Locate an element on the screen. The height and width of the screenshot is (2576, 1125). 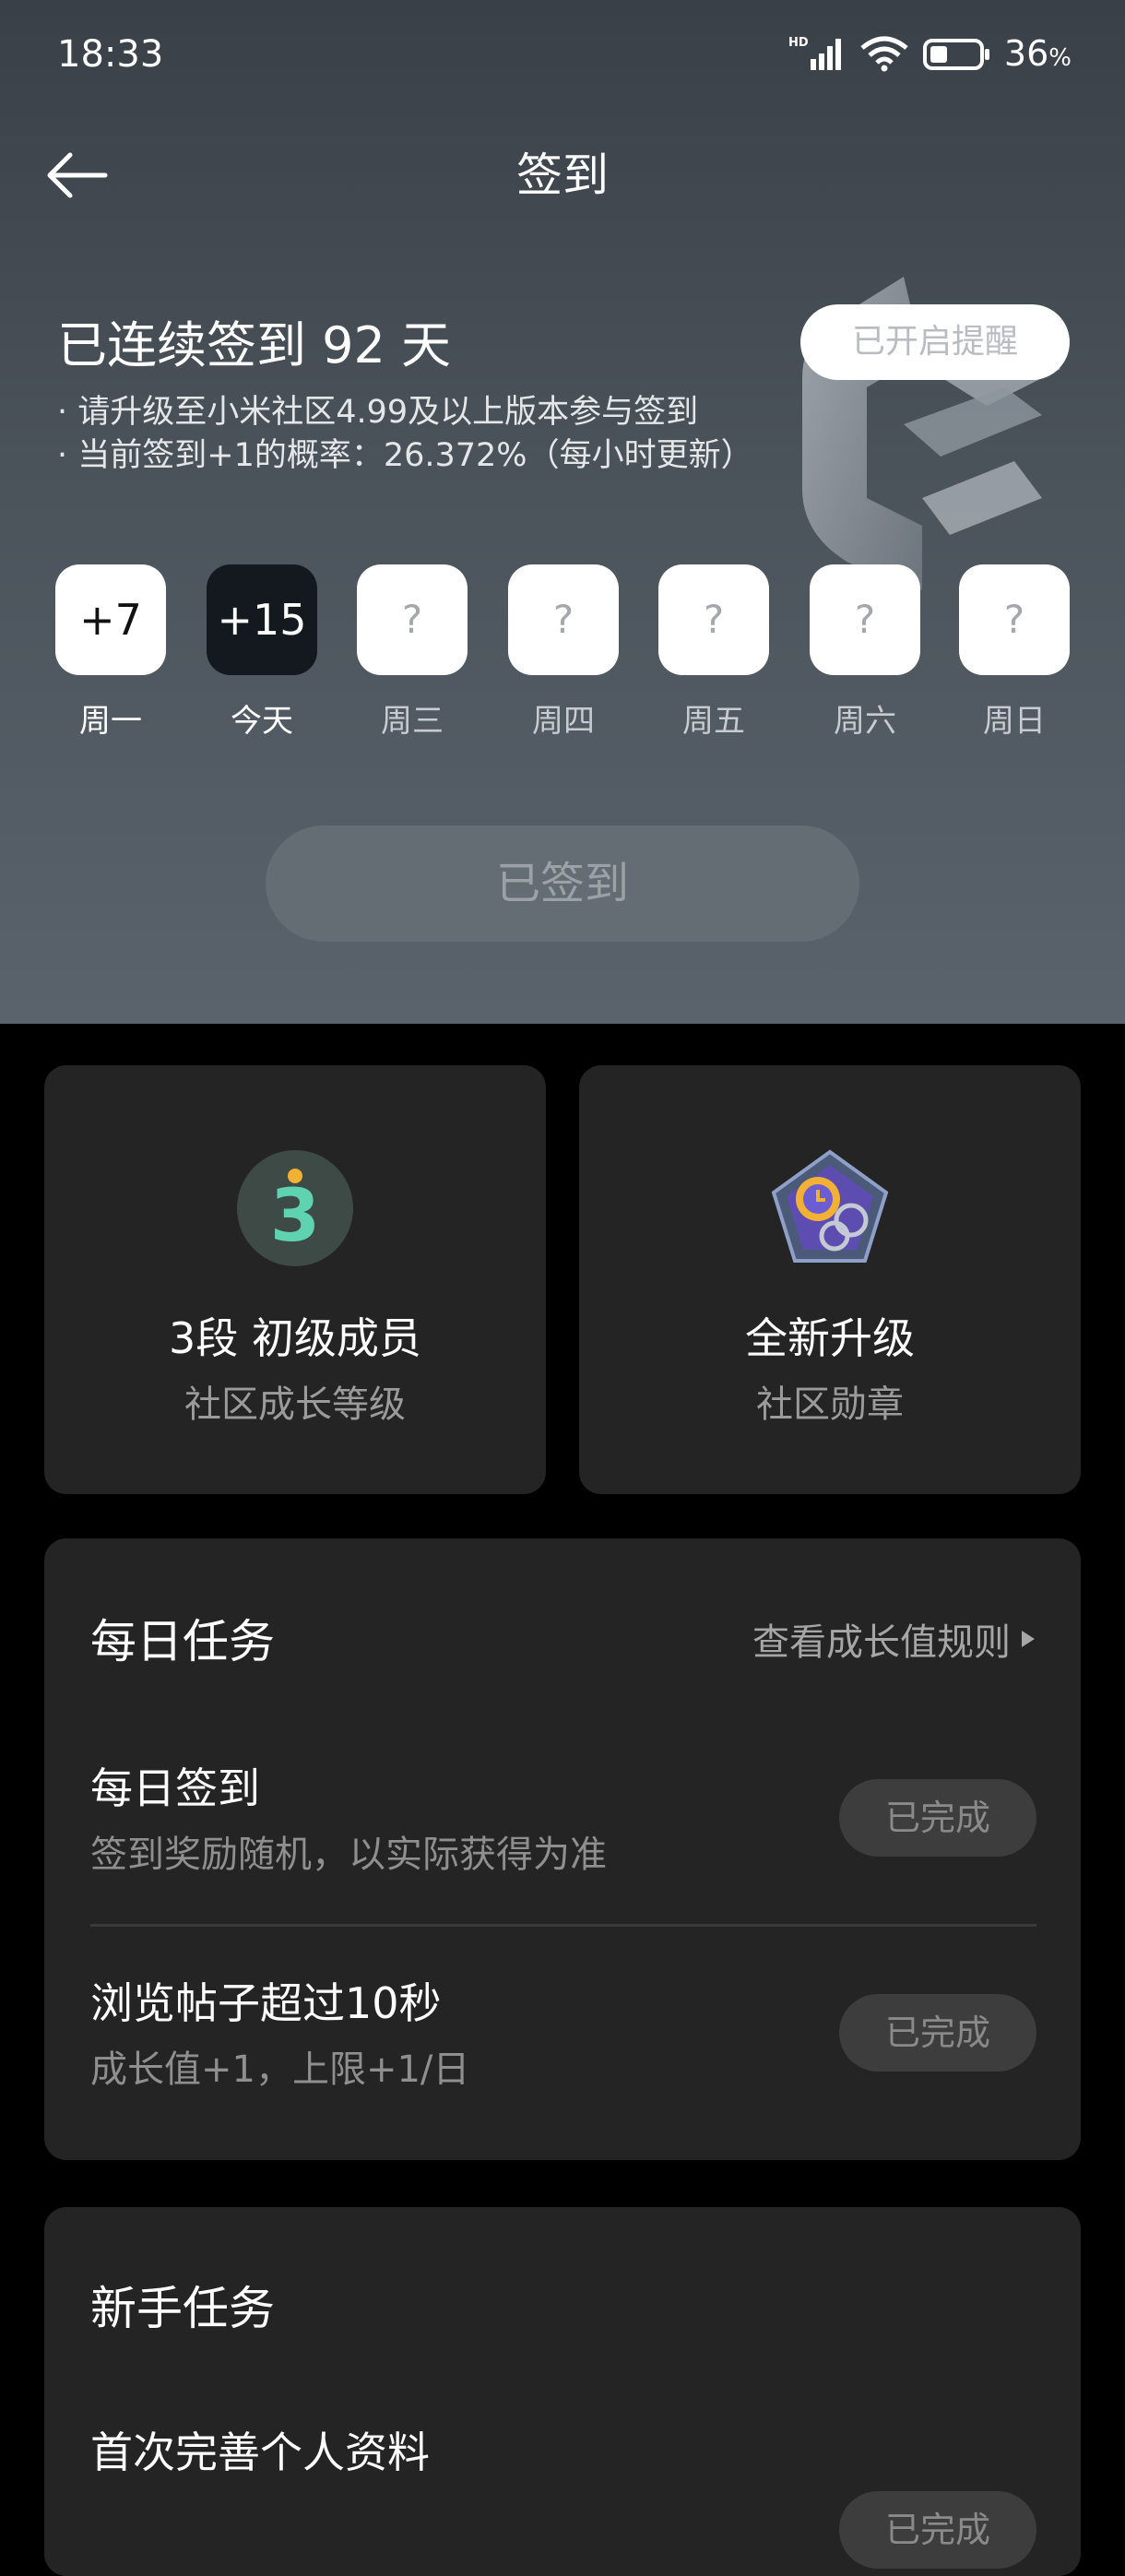
day-wednesday: ? 周三 is located at coordinates (412, 652).